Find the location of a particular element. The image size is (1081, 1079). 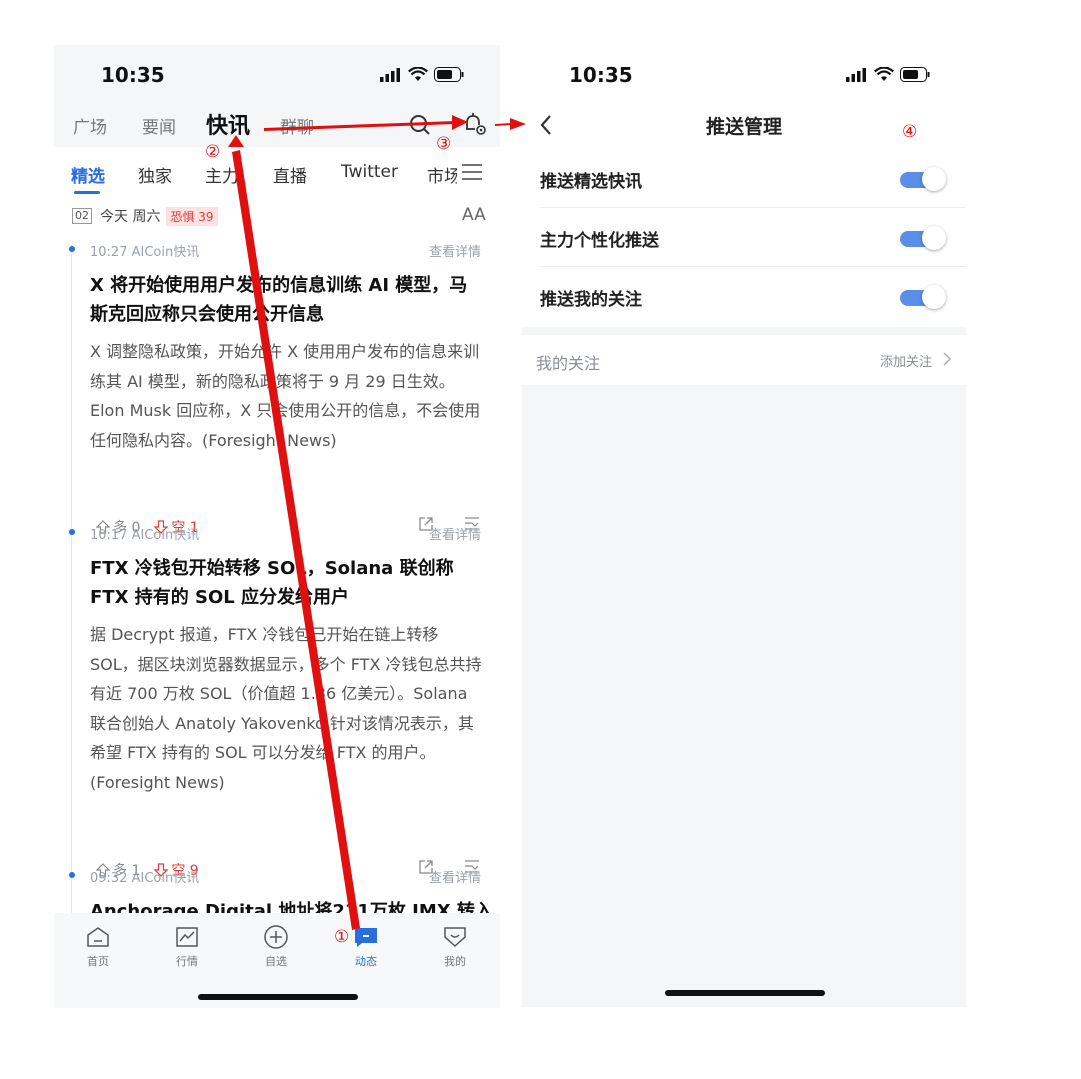

tab-group-chat: 群聊 is located at coordinates (297, 125).